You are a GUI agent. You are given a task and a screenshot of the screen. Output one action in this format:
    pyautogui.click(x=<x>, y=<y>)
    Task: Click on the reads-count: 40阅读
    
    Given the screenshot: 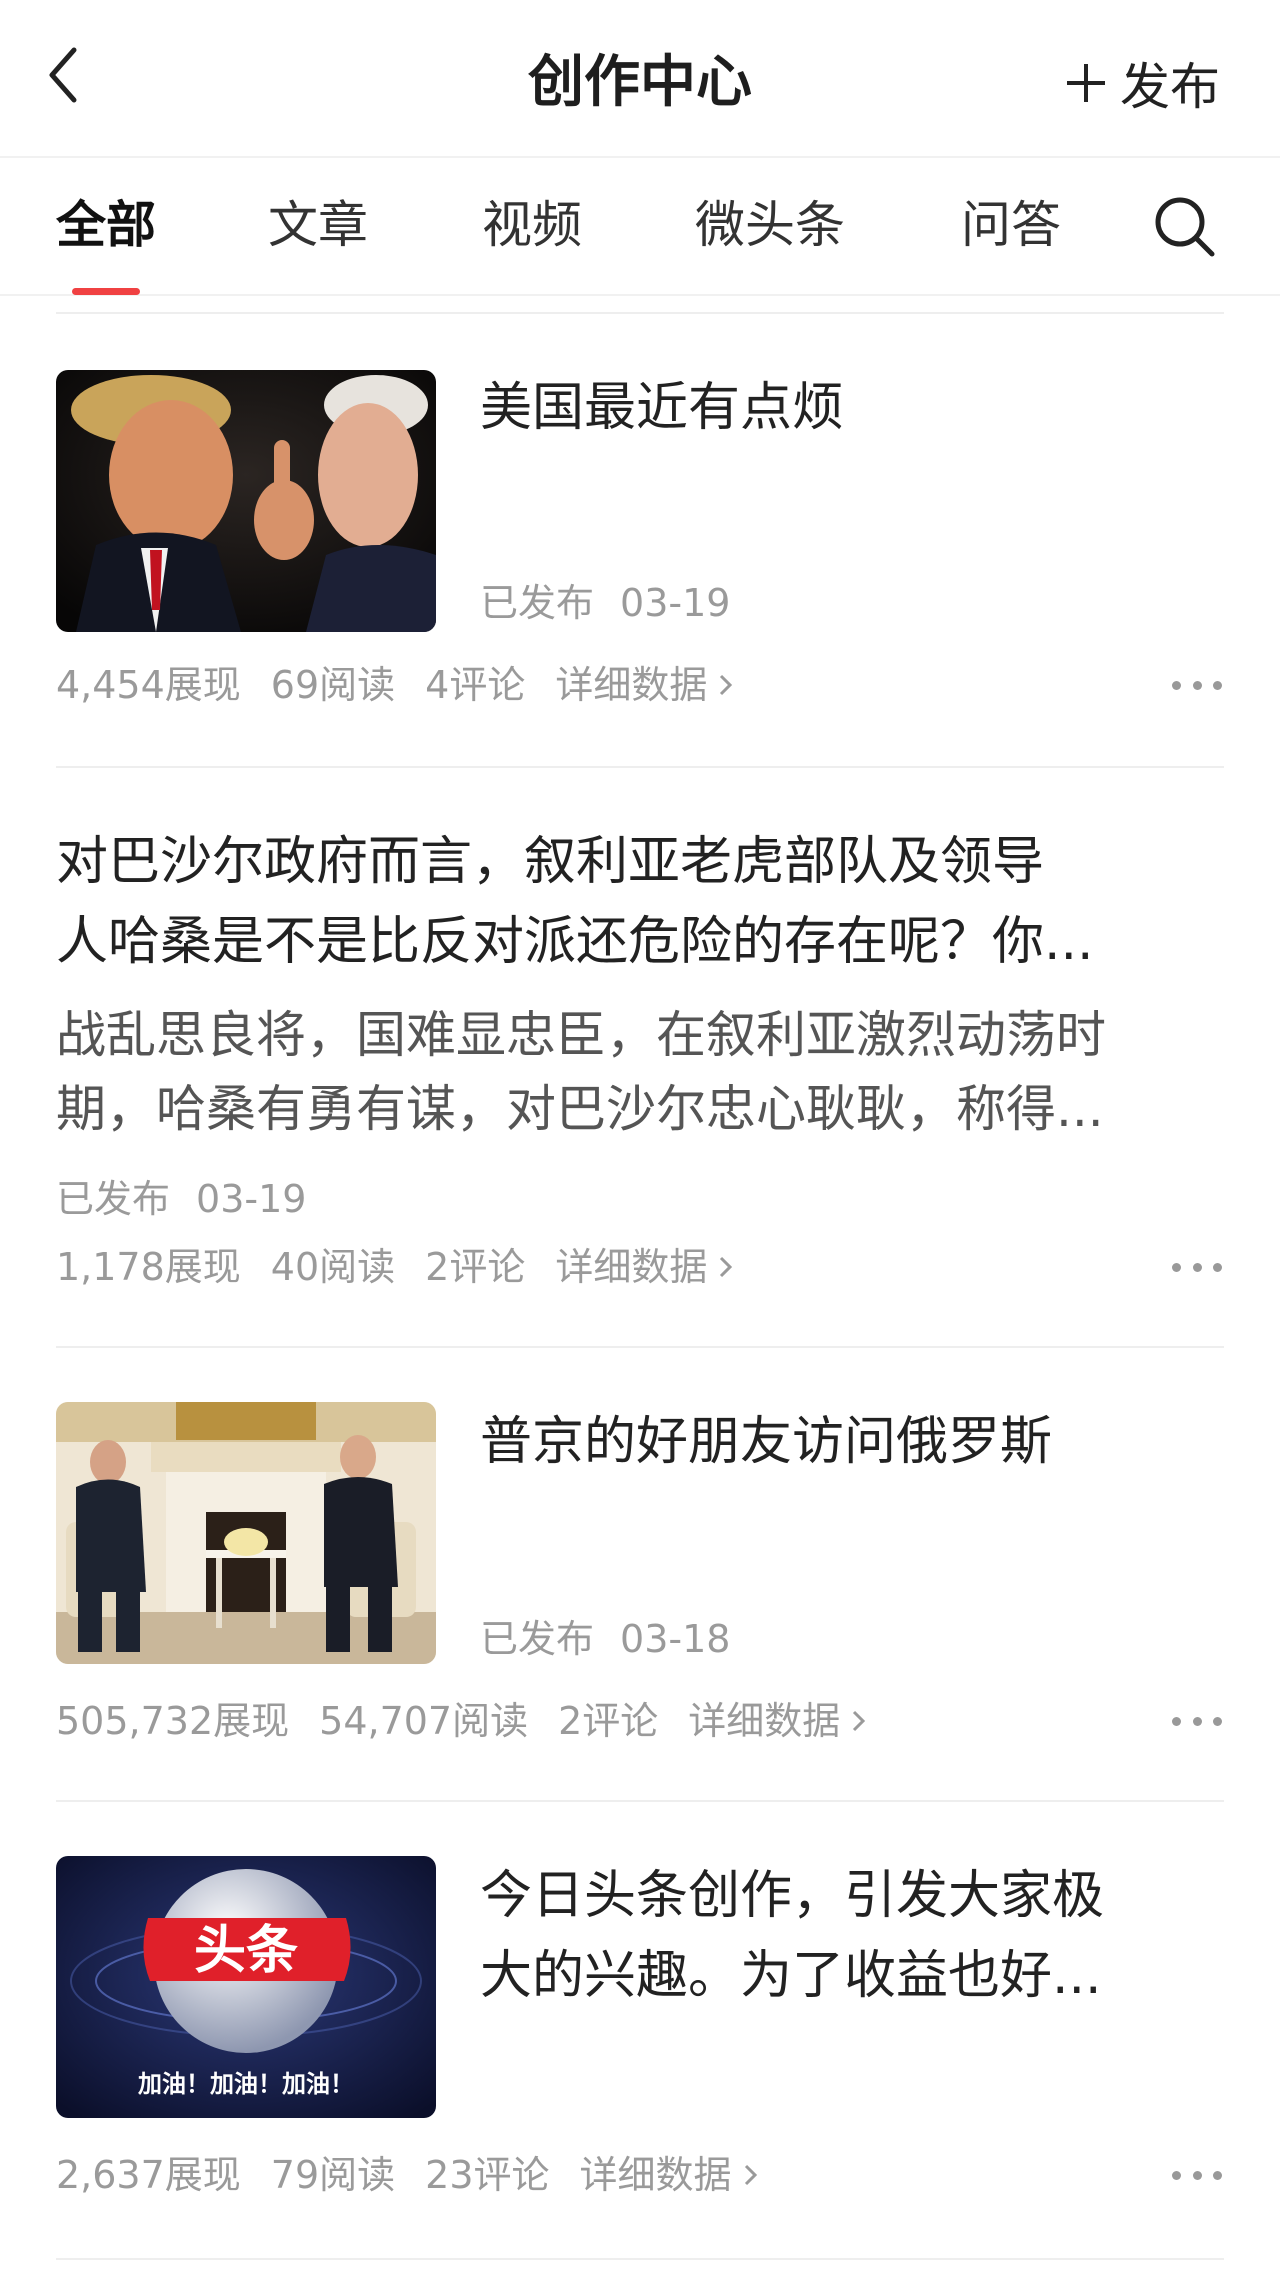 What is the action you would take?
    pyautogui.click(x=333, y=1267)
    